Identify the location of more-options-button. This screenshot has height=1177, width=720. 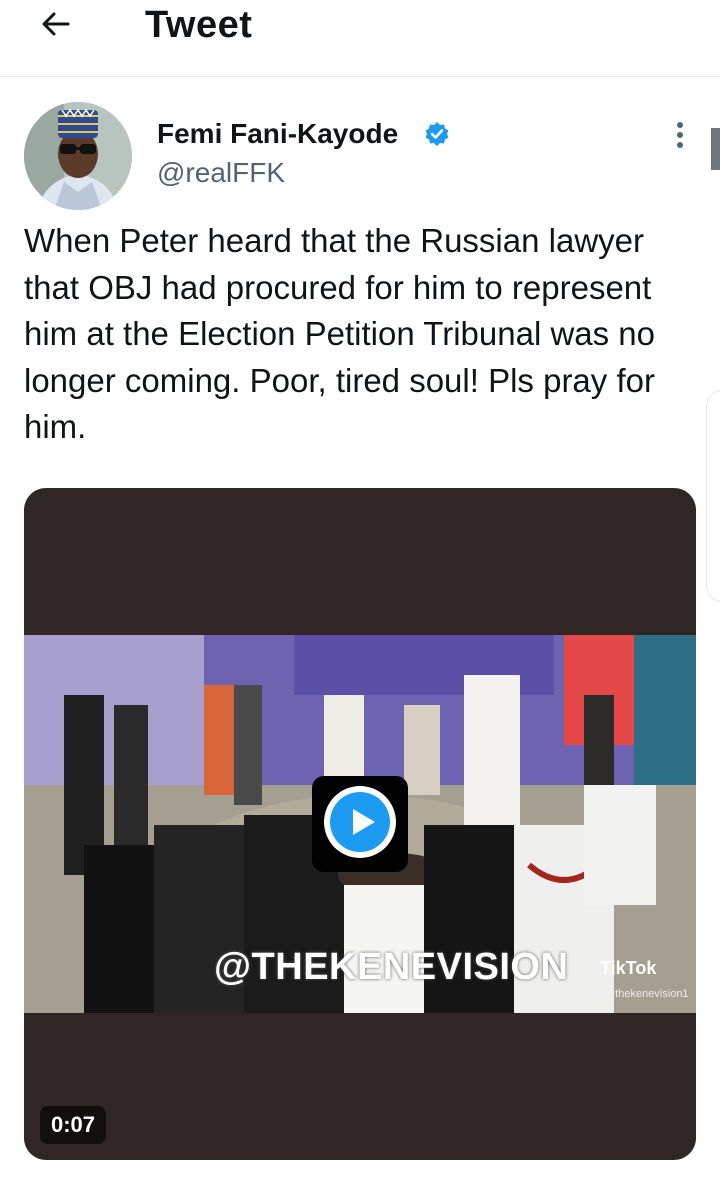
(680, 136).